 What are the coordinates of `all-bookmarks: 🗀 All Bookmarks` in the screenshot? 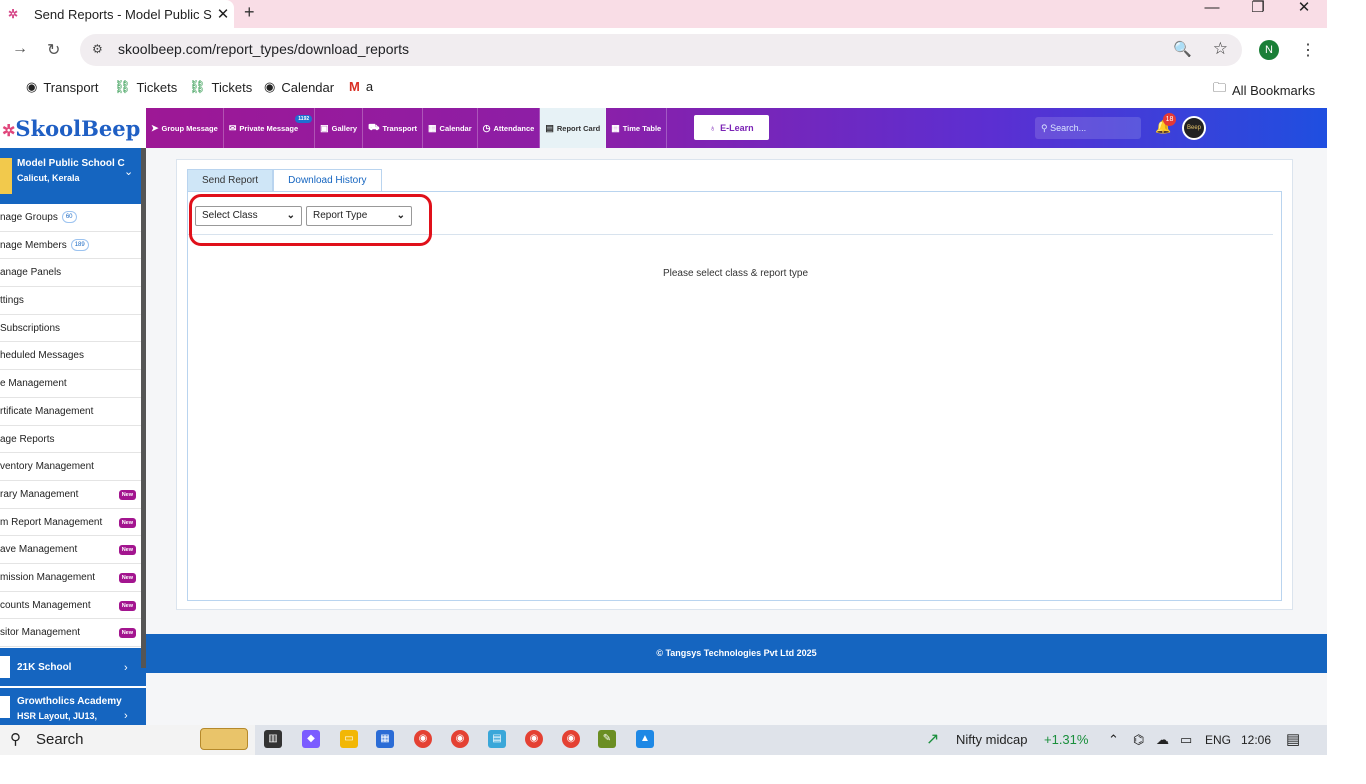 It's located at (1264, 90).